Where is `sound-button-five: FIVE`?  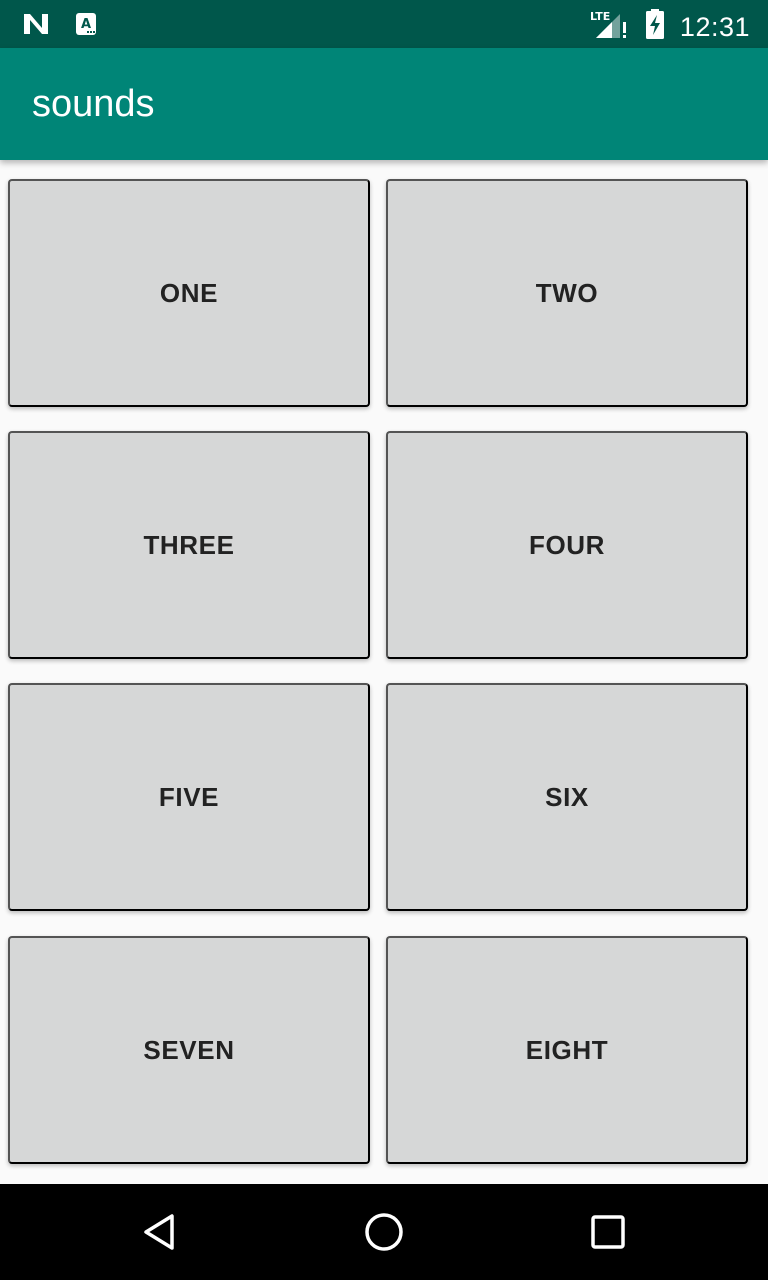 sound-button-five: FIVE is located at coordinates (189, 797).